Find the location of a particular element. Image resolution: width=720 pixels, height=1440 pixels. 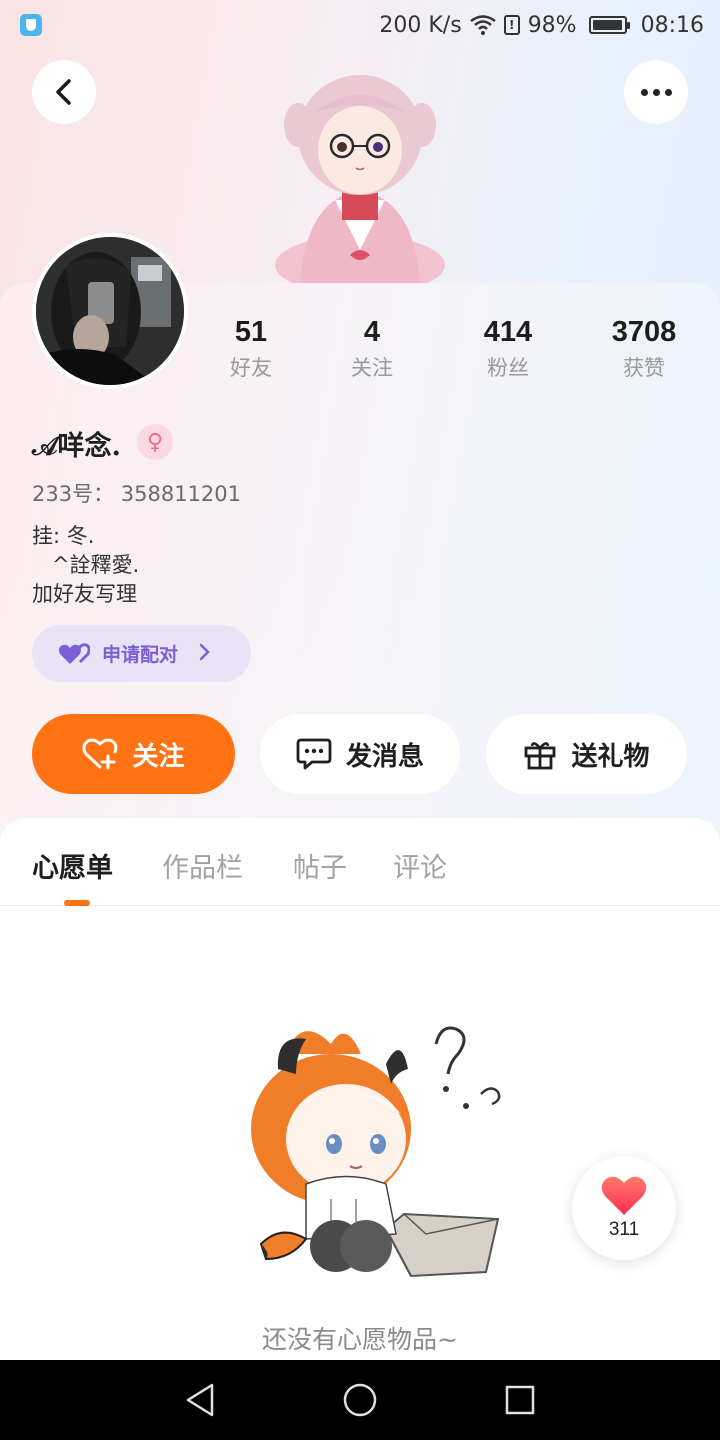

stat-label: 关注 is located at coordinates (372, 368).